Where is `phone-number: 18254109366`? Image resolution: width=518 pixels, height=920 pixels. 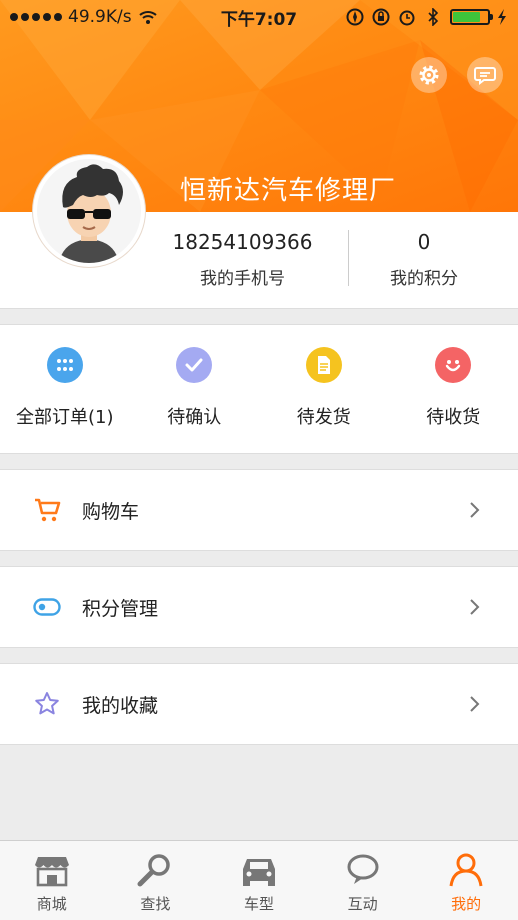 phone-number: 18254109366 is located at coordinates (242, 242).